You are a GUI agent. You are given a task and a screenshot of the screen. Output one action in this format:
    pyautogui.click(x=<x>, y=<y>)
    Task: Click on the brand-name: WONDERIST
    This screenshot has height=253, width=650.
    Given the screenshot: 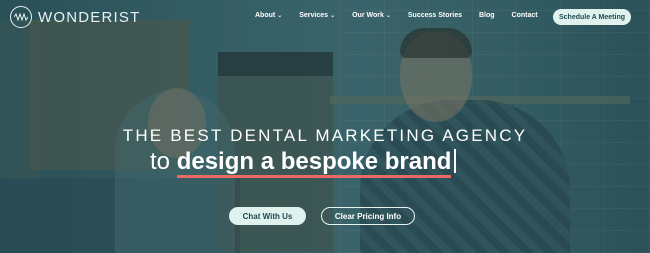 What is the action you would take?
    pyautogui.click(x=89, y=17)
    